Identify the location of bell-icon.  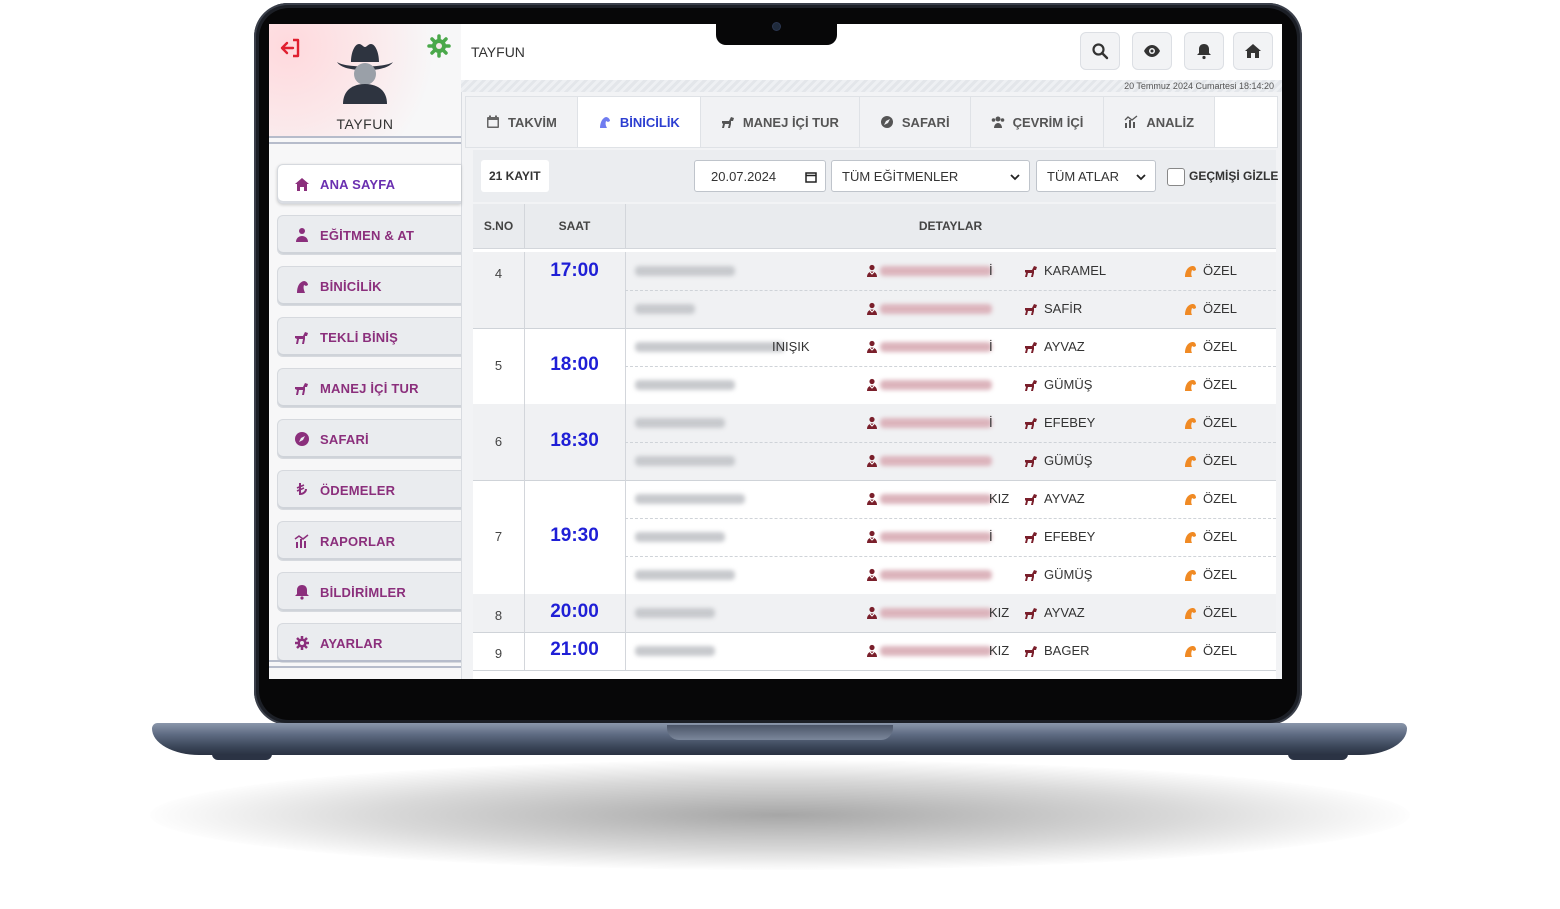
(302, 592).